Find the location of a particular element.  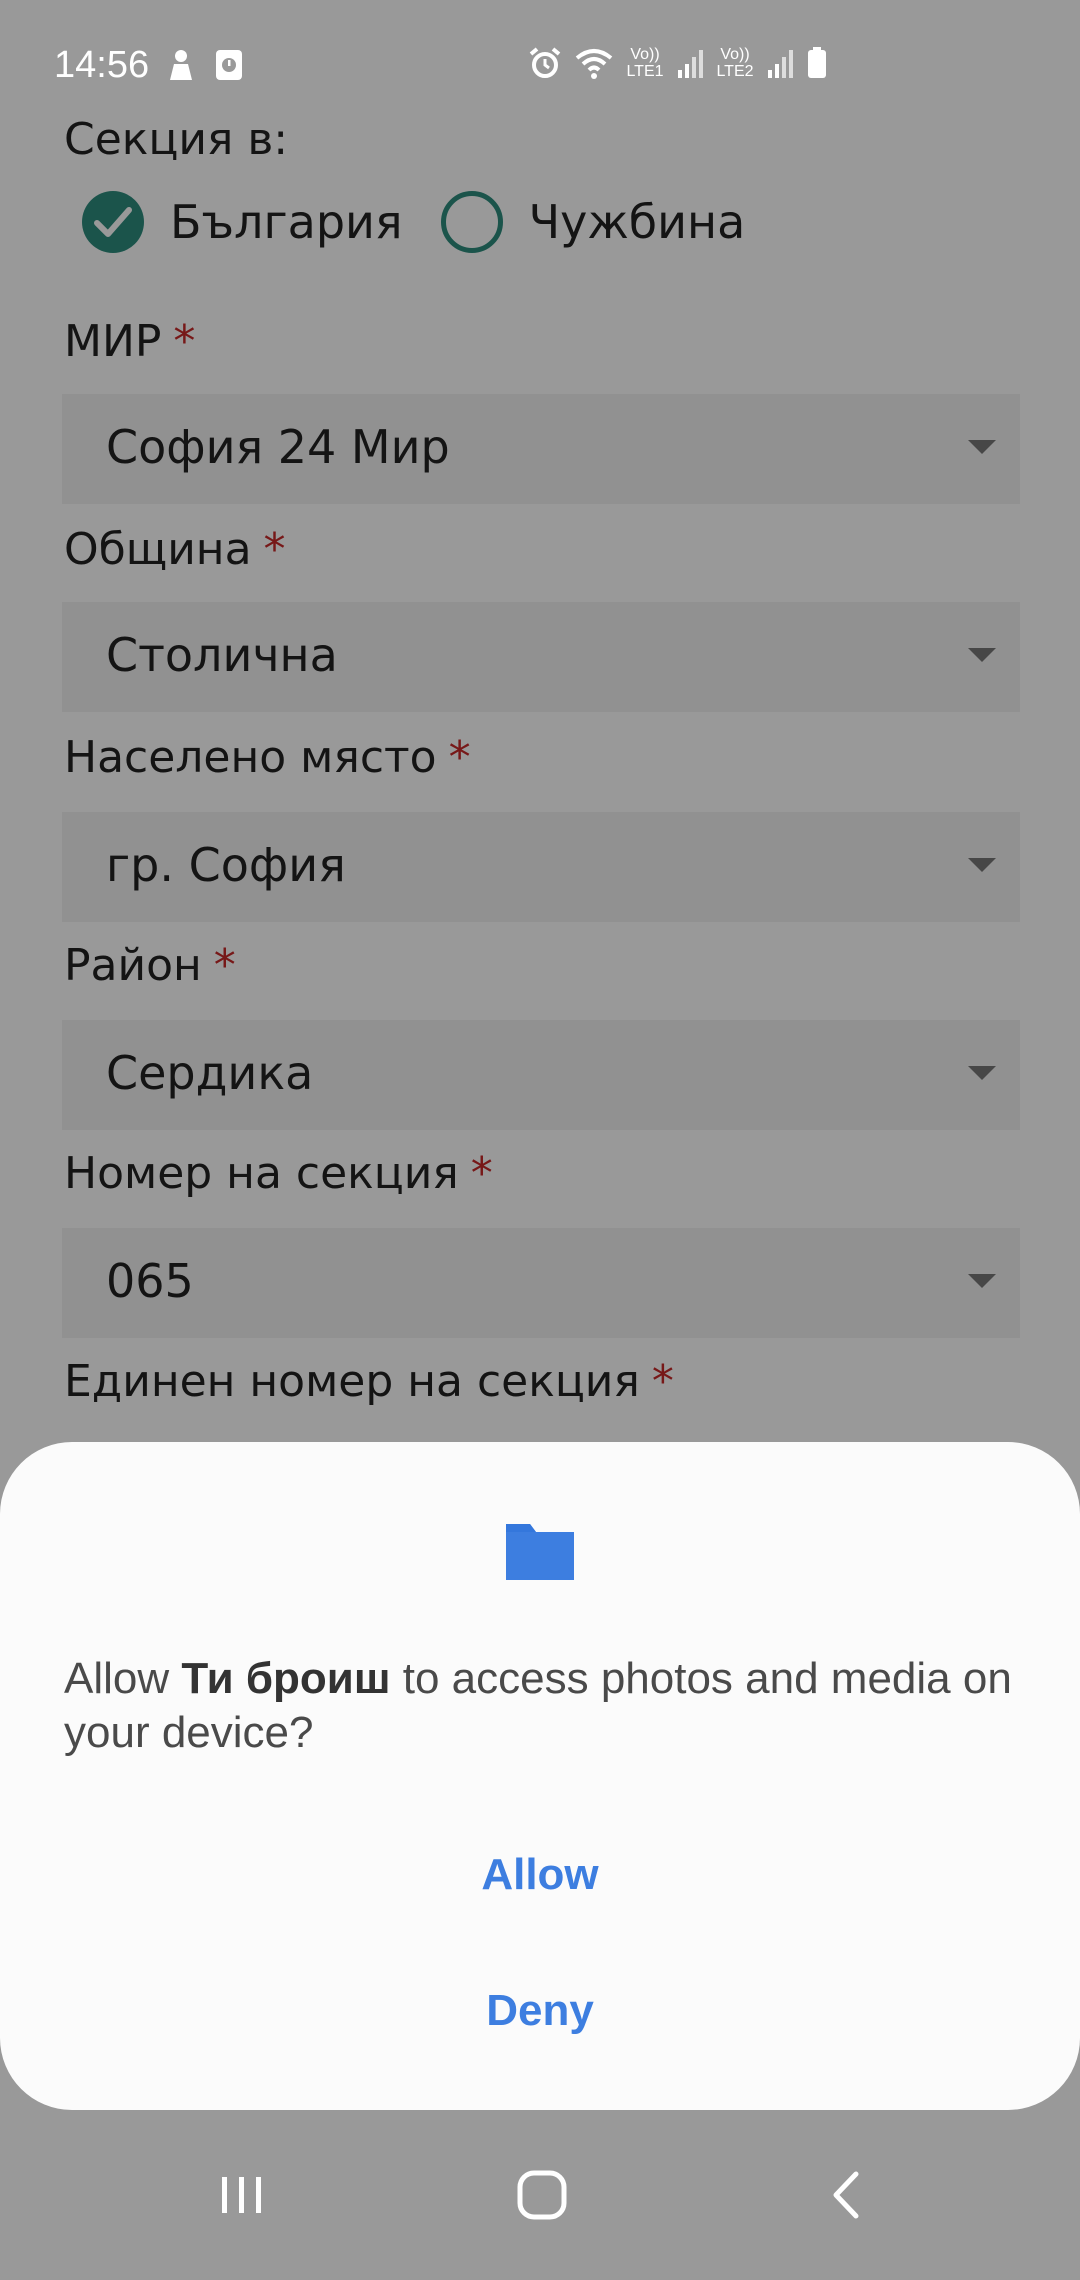

deny-button: Deny is located at coordinates (540, 2011).